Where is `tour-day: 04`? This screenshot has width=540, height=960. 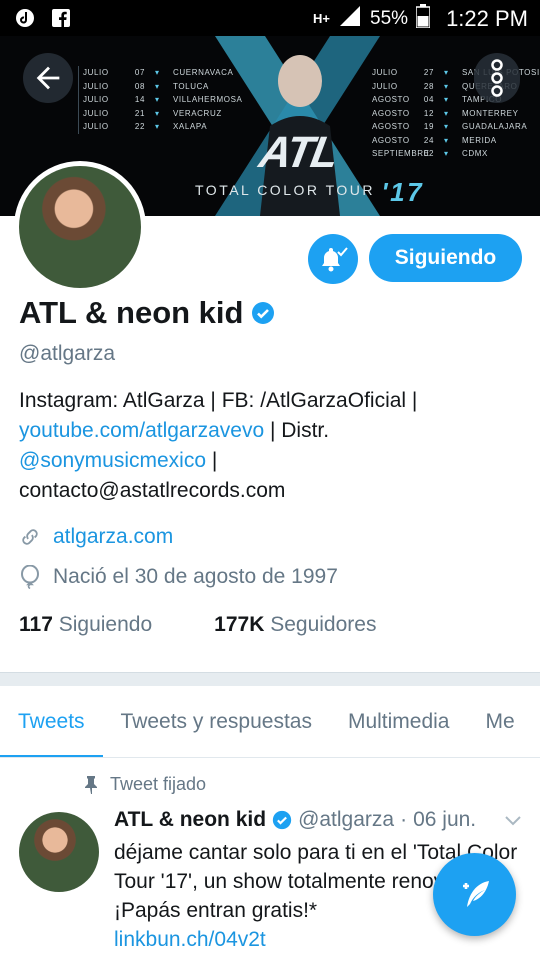
tour-day: 04 is located at coordinates (428, 99).